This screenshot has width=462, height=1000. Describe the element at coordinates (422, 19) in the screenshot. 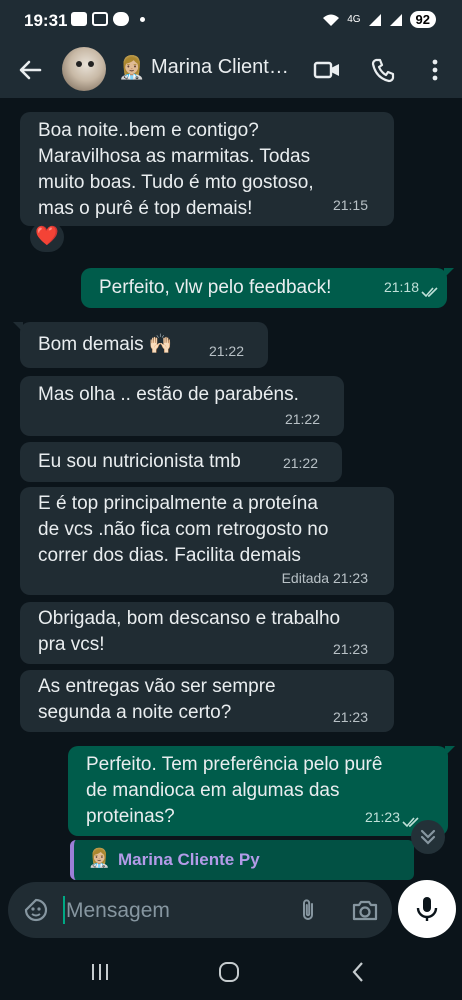

I see `battery-level: 92` at that location.